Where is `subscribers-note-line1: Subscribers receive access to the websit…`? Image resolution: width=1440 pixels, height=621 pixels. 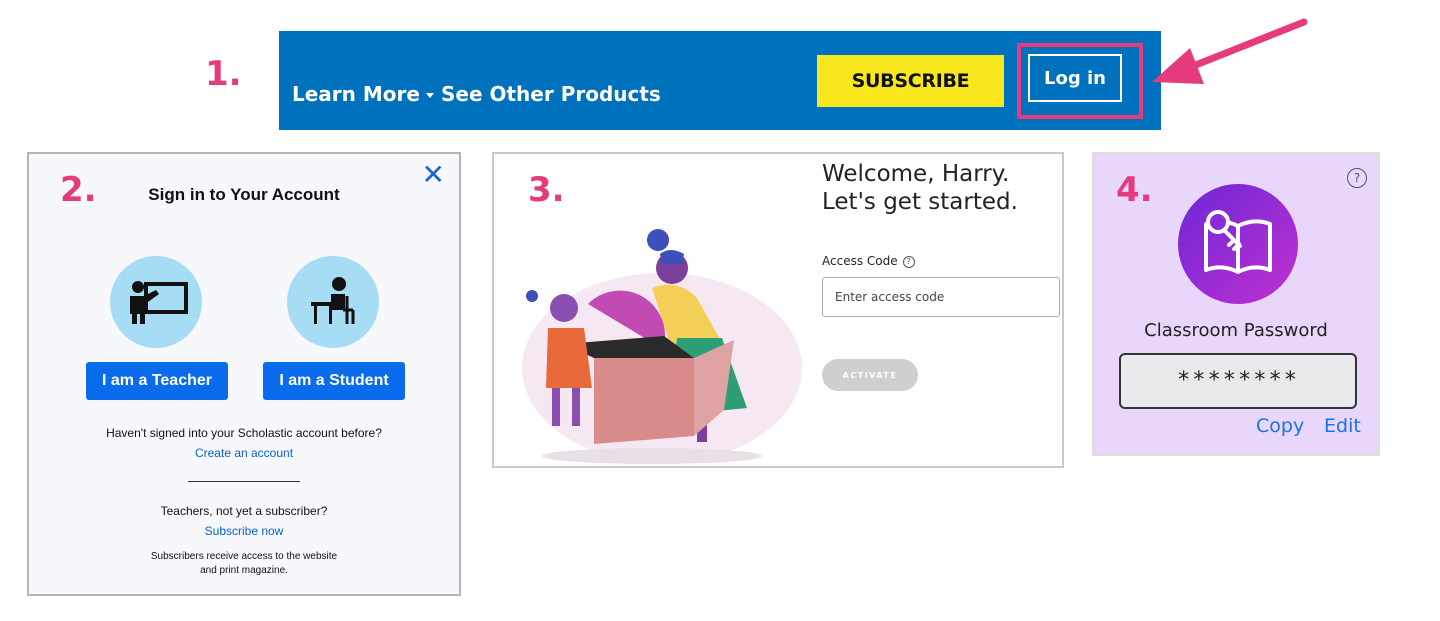
subscribers-note-line1: Subscribers receive access to the websit… is located at coordinates (244, 556).